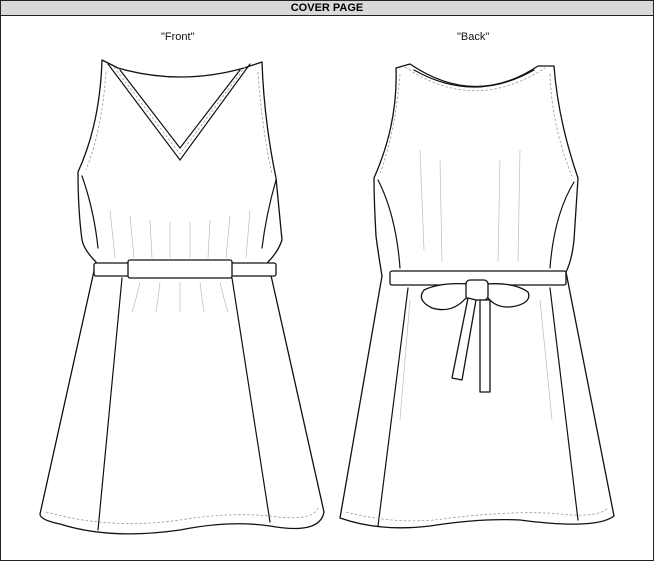  Describe the element at coordinates (180, 269) in the screenshot. I see `front-belt-keeper` at that location.